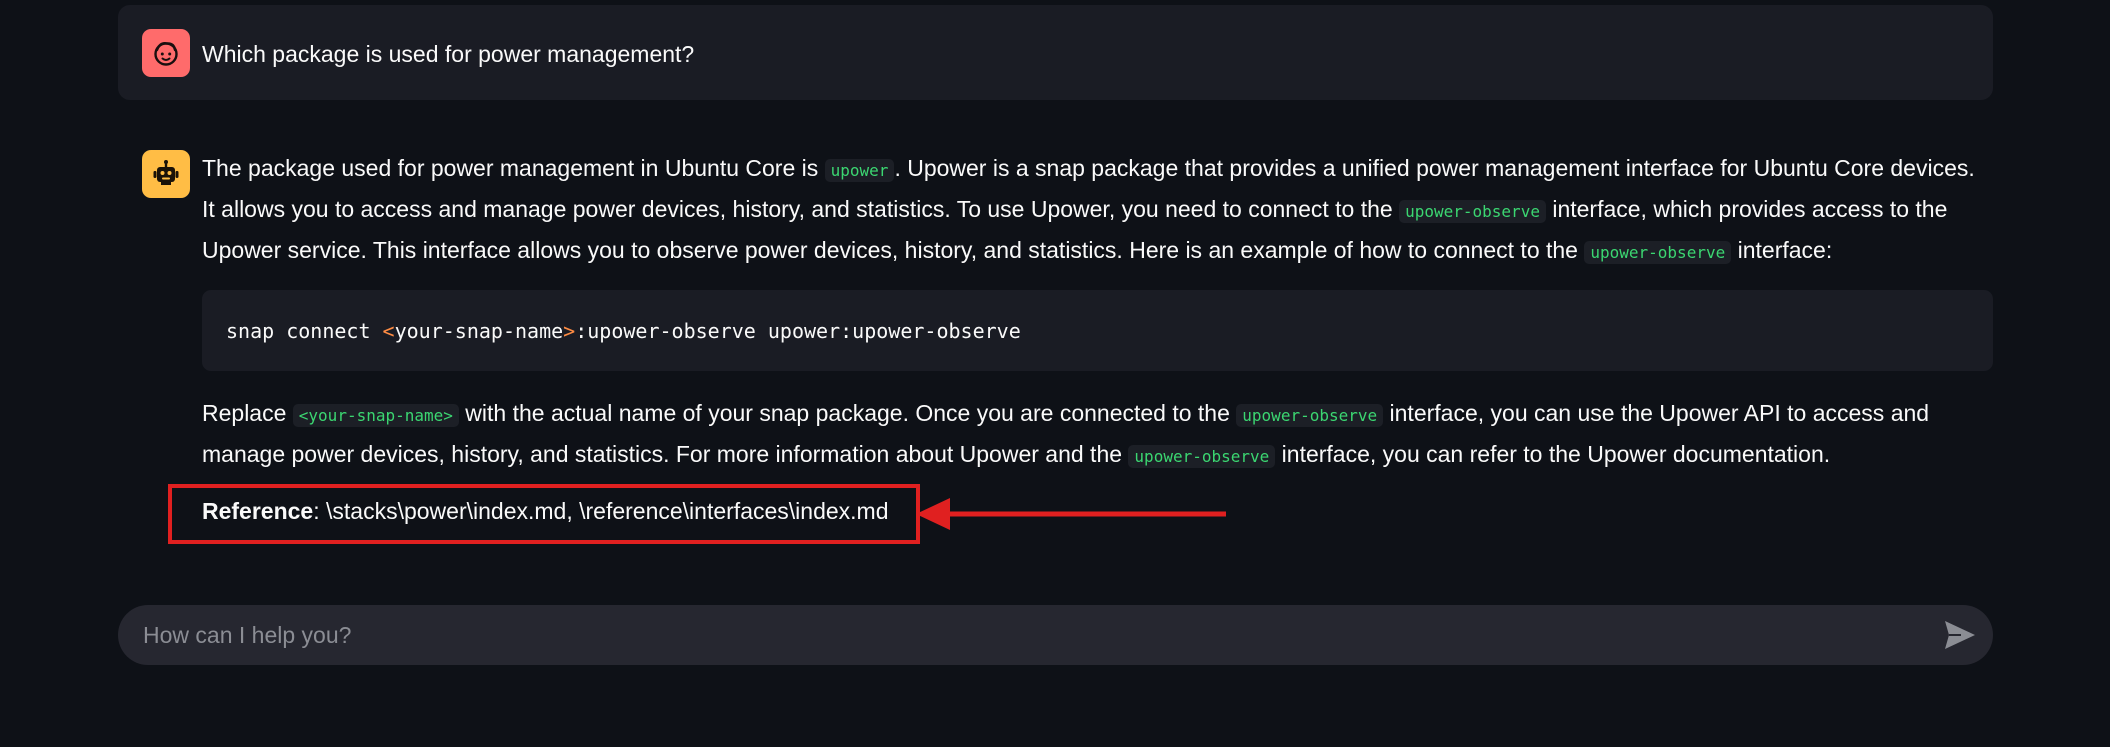 The image size is (2110, 747). What do you see at coordinates (247, 413) in the screenshot?
I see `text-span: Replace` at bounding box center [247, 413].